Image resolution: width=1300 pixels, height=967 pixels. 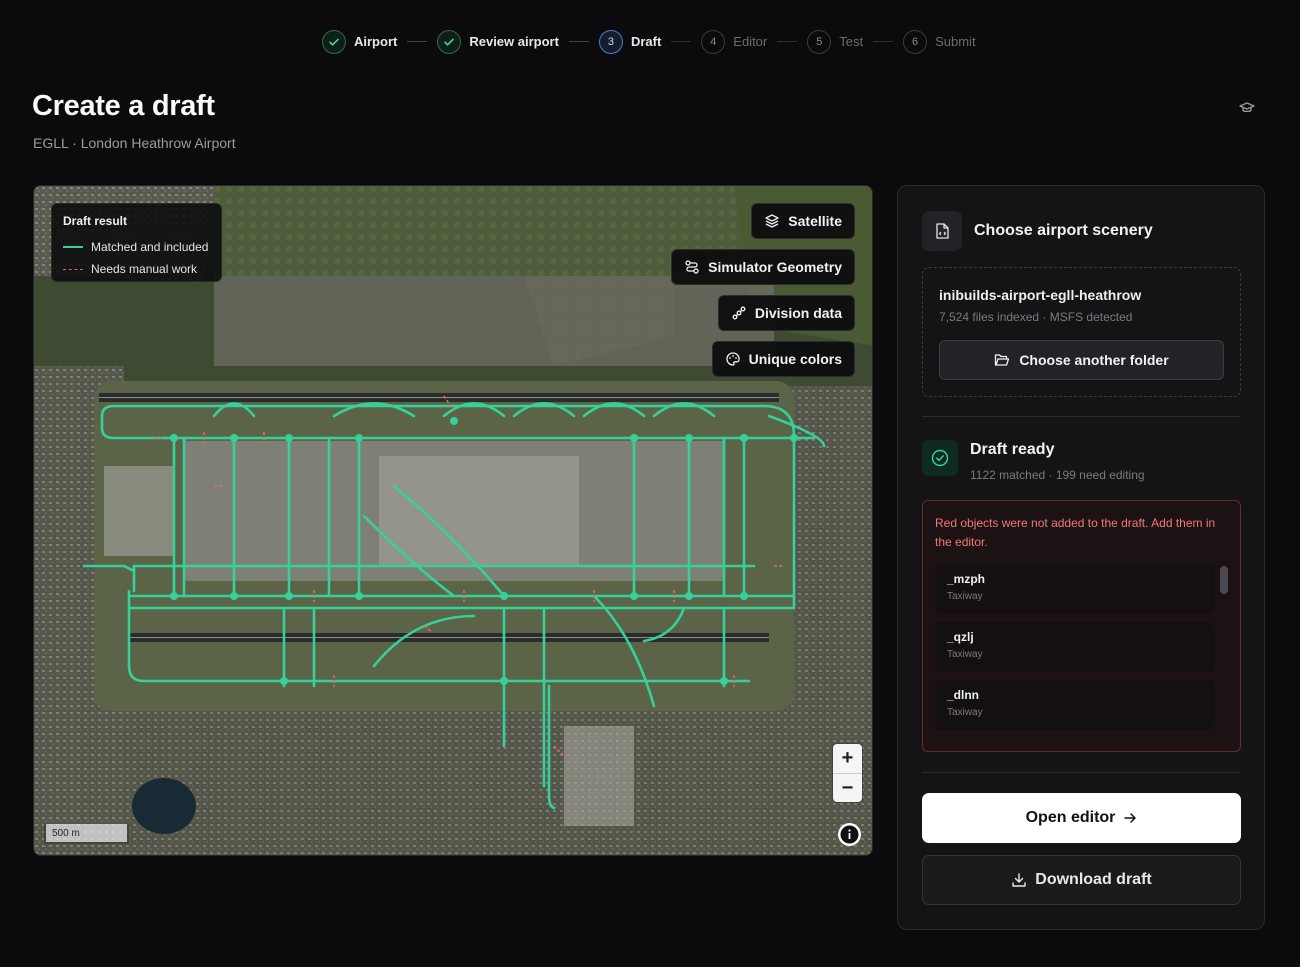 I want to click on legend-swatch-manual, so click(x=73, y=269).